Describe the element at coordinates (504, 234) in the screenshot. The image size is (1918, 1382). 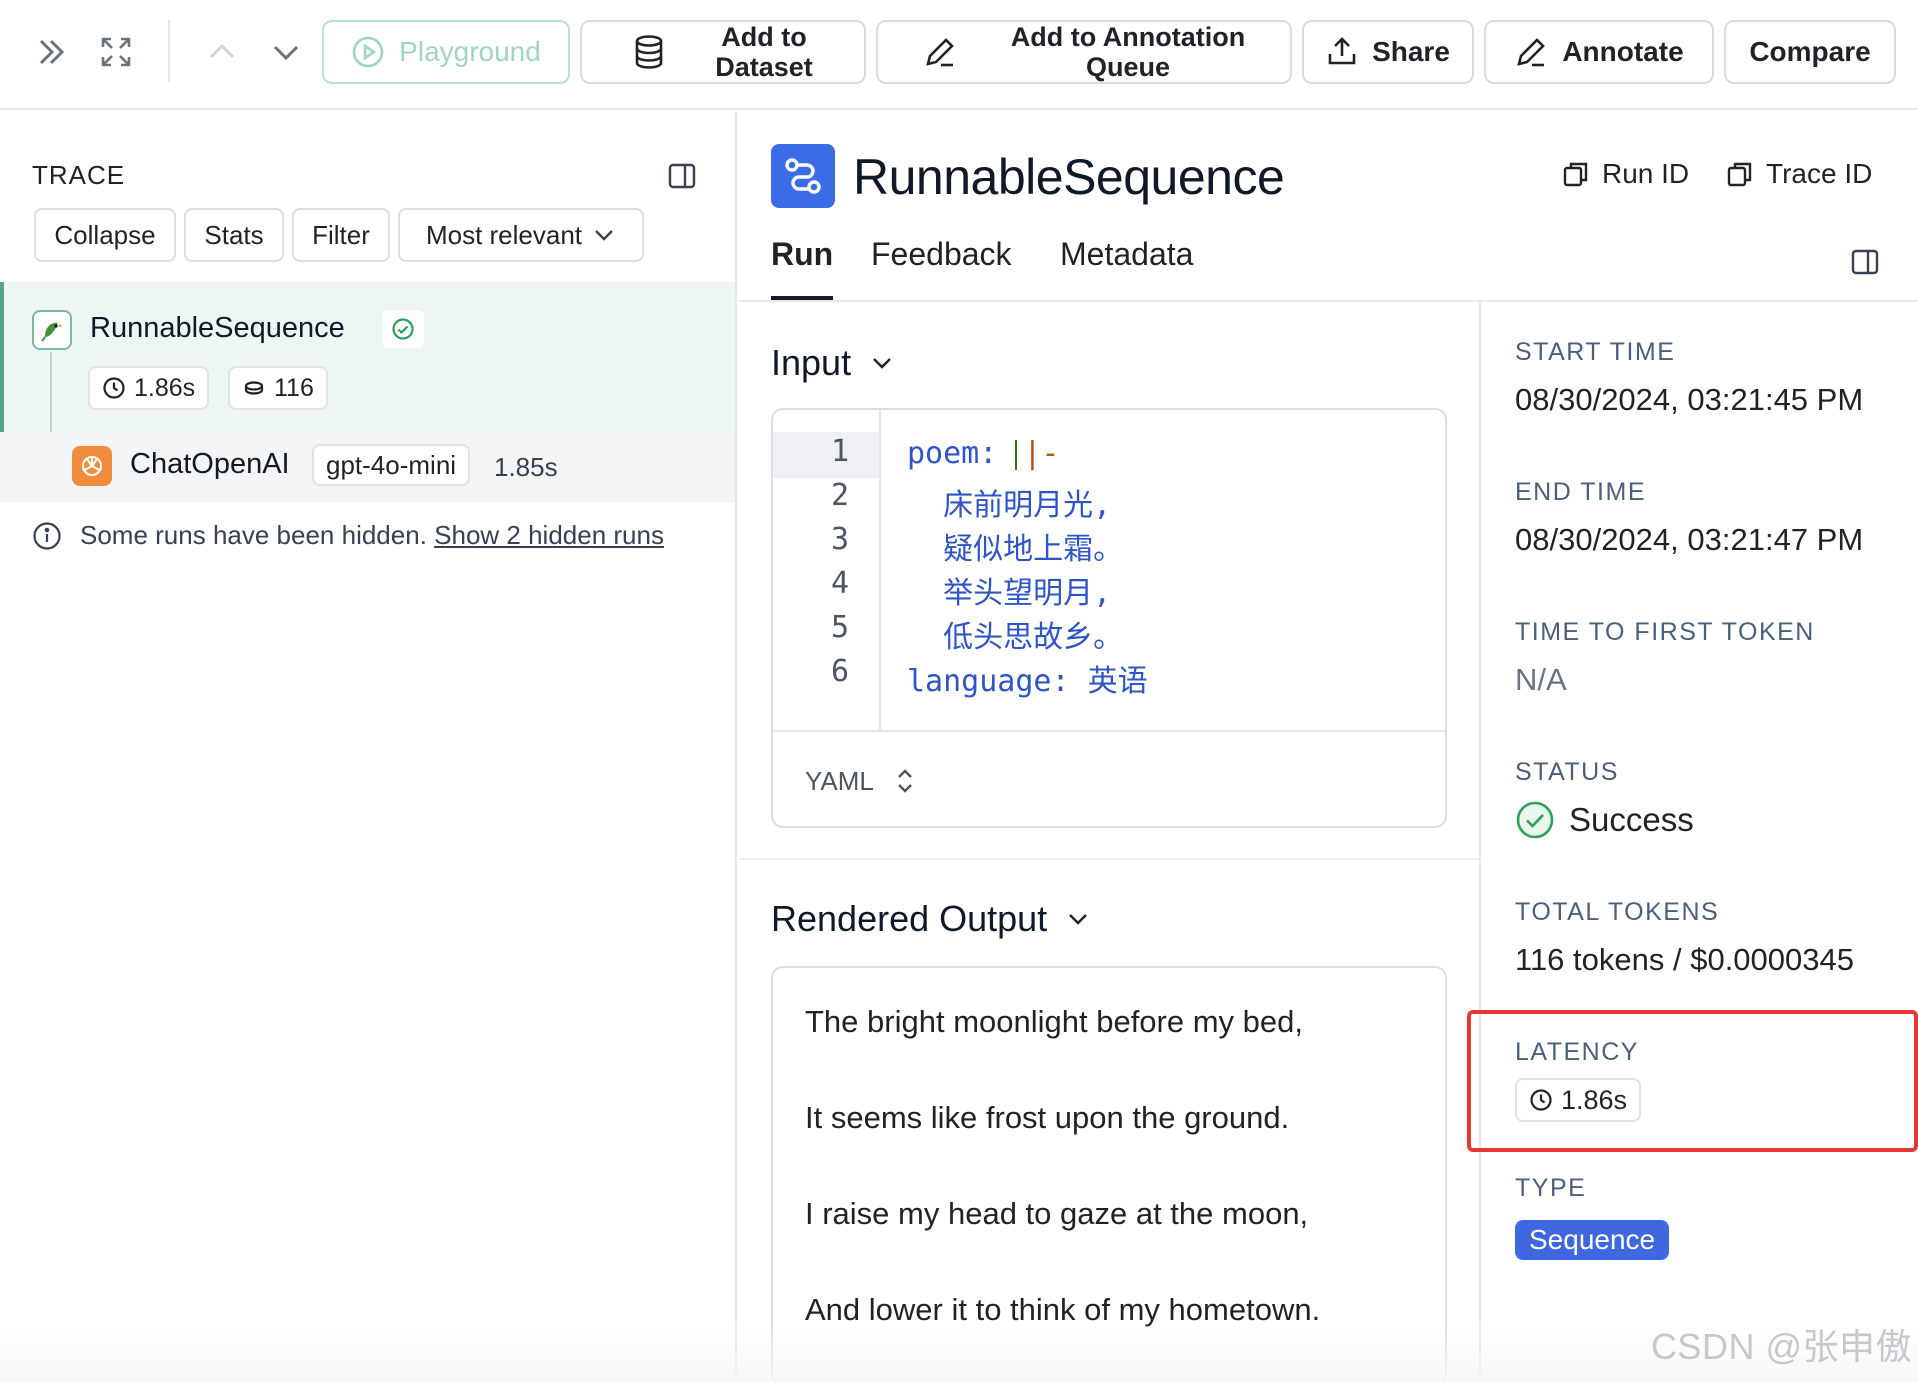
I see `sort-dropdown-label: Most relevant` at that location.